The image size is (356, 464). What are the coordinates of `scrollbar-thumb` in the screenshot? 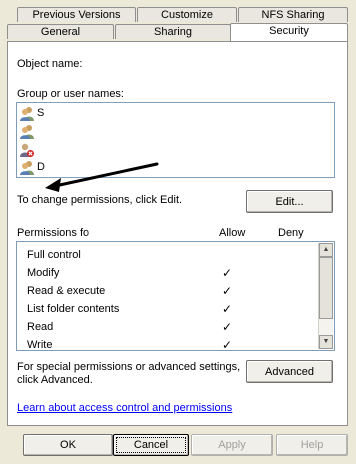 It's located at (326, 288).